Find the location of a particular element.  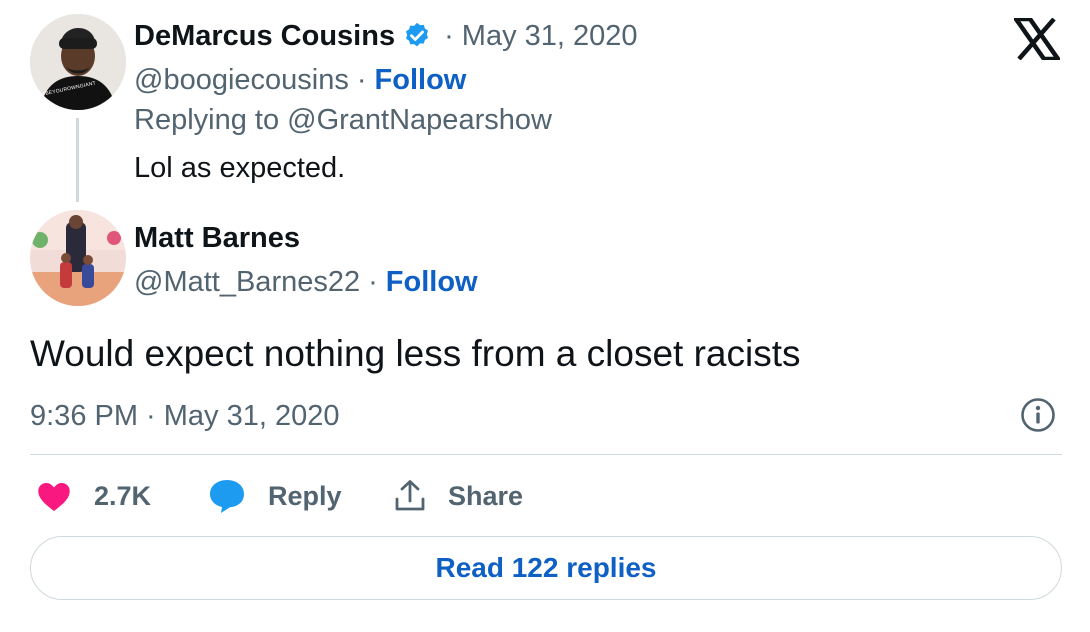

info-icon is located at coordinates (1038, 415).